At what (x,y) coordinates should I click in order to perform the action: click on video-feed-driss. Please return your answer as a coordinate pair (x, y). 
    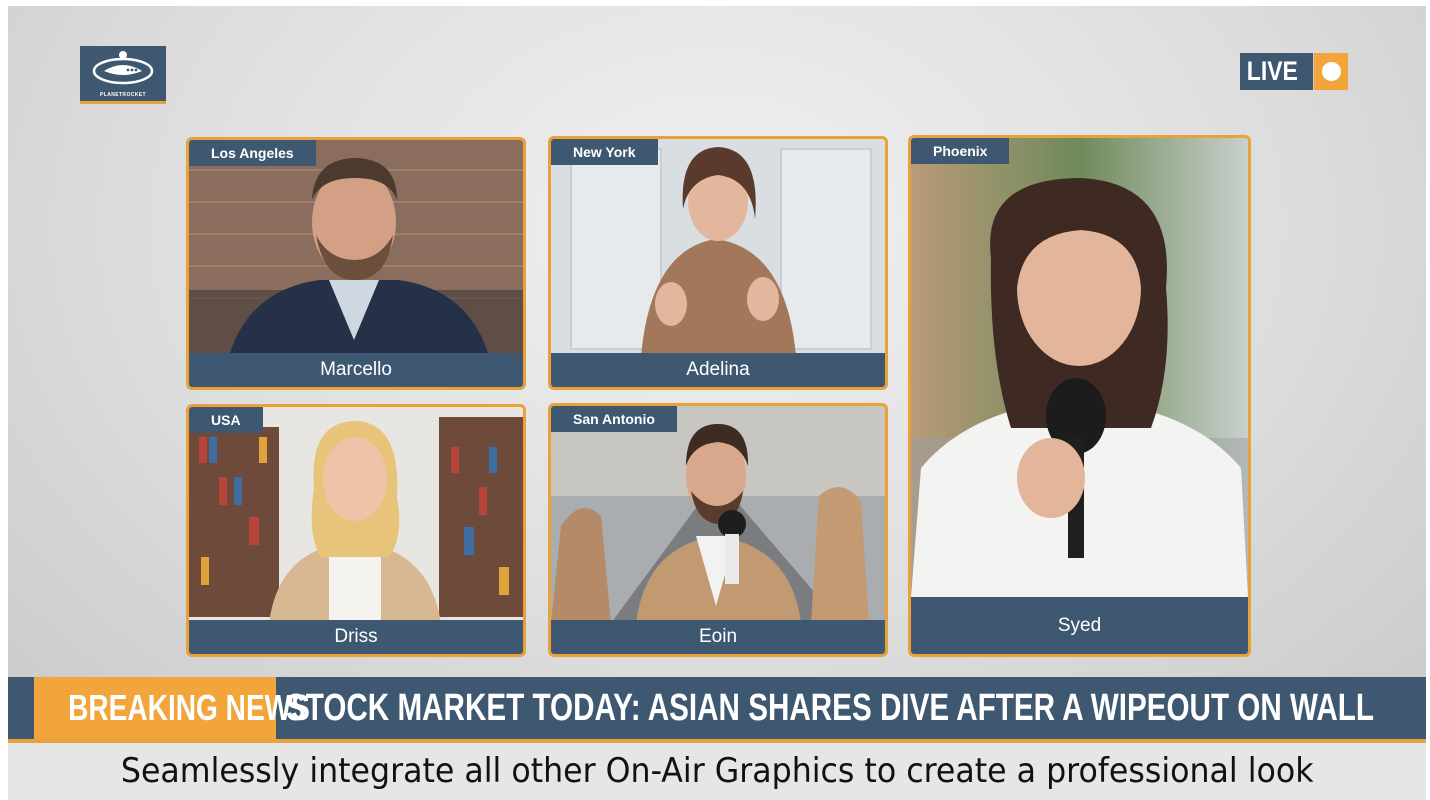
    Looking at the image, I should click on (356, 513).